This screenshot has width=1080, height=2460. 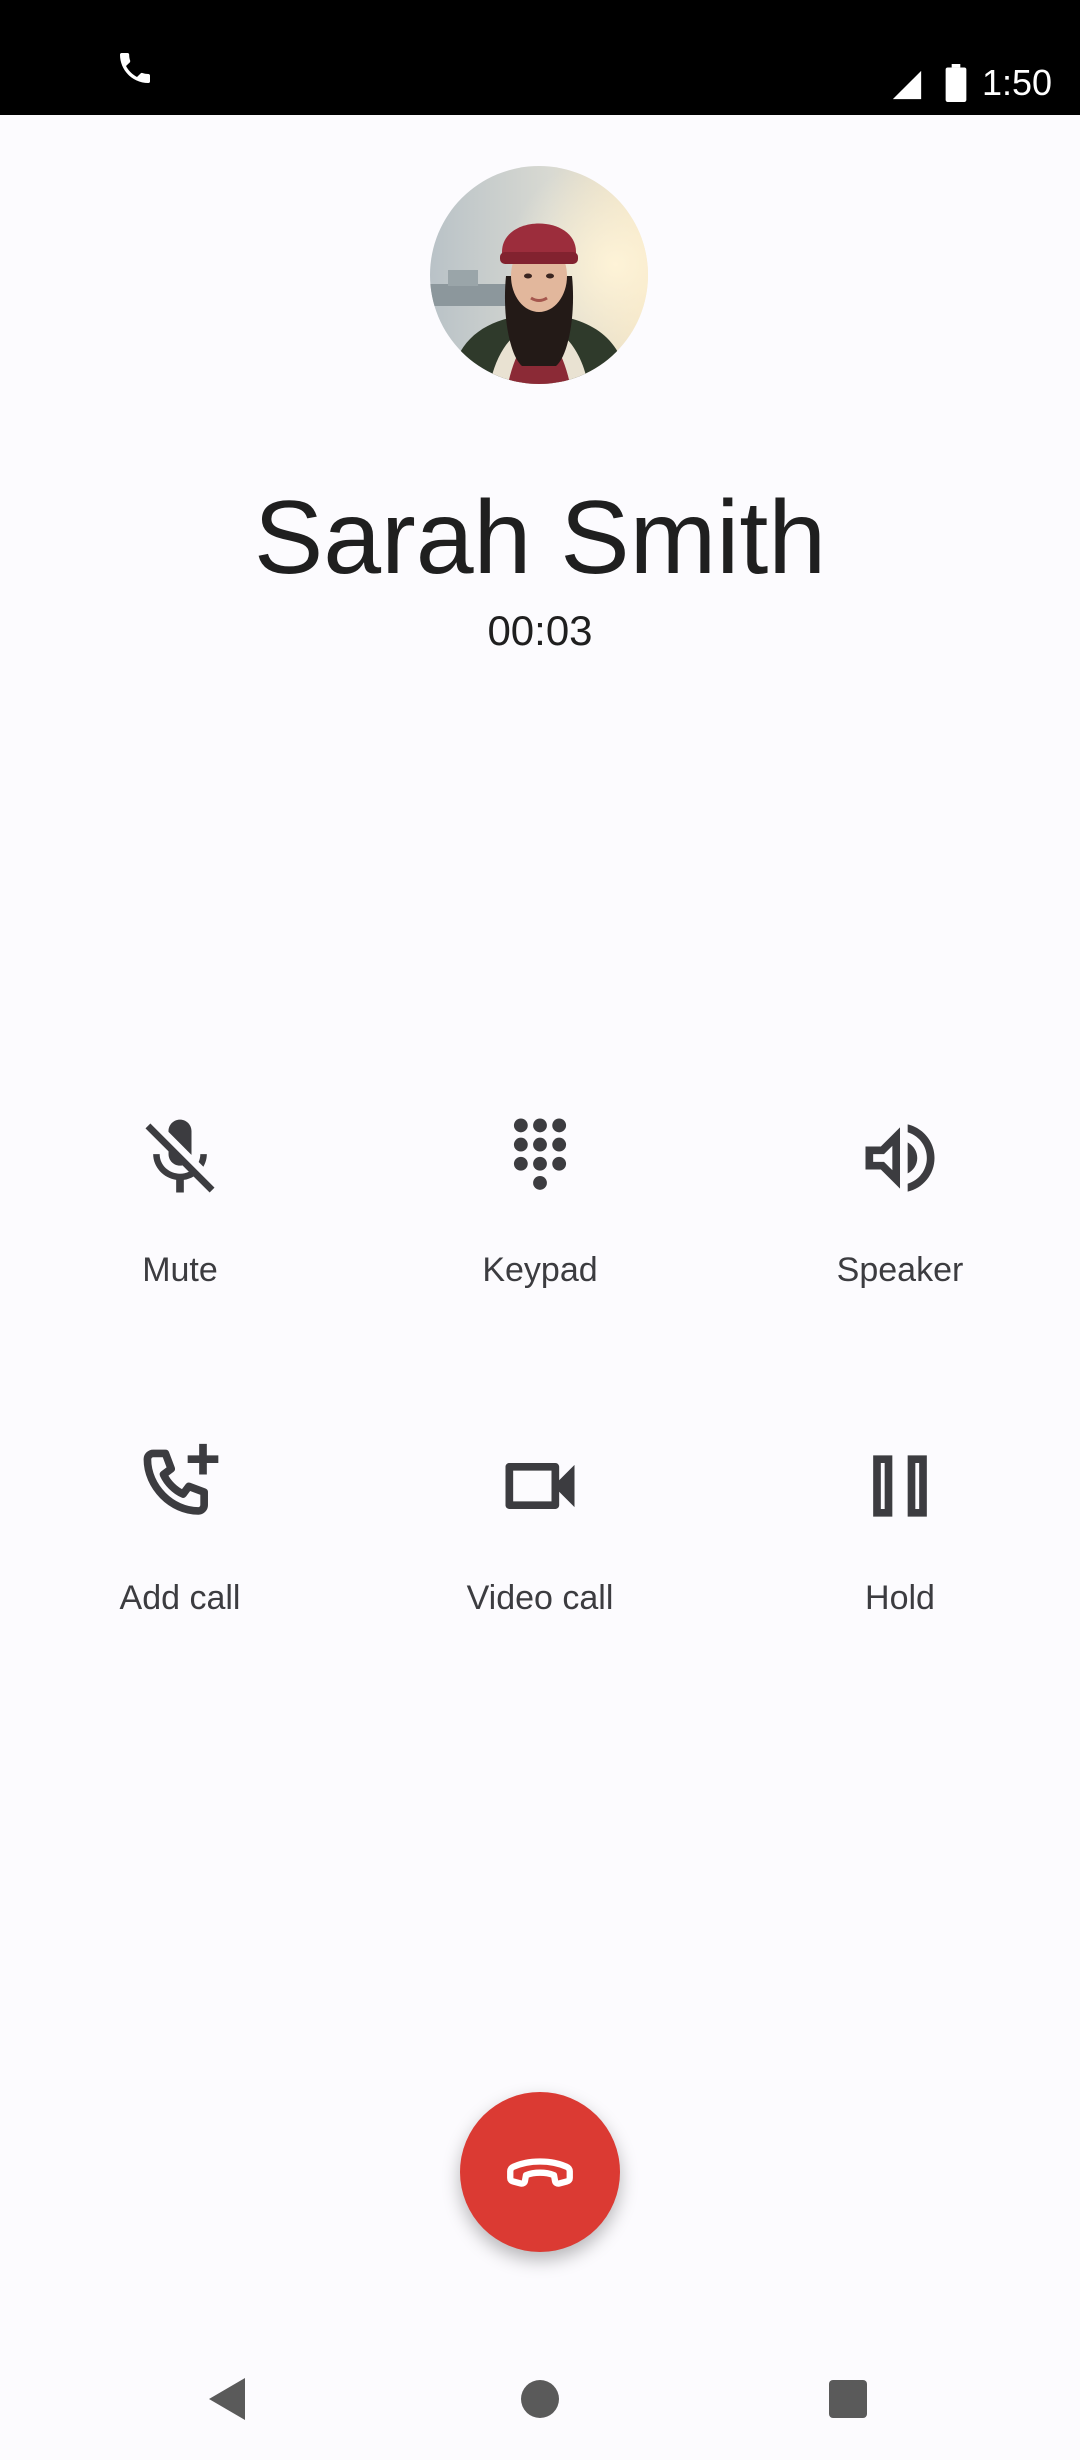 I want to click on speaker-icon, so click(x=900, y=1158).